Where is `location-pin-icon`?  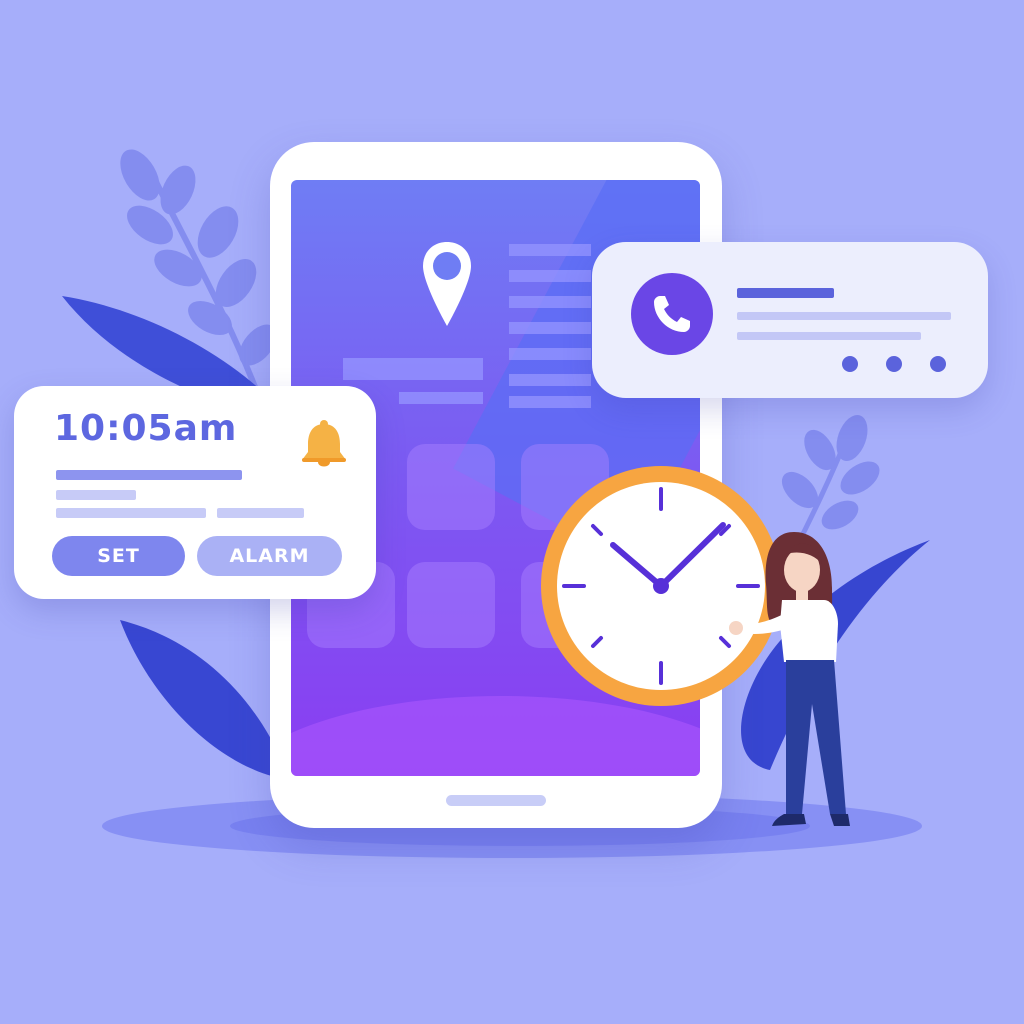 location-pin-icon is located at coordinates (447, 284).